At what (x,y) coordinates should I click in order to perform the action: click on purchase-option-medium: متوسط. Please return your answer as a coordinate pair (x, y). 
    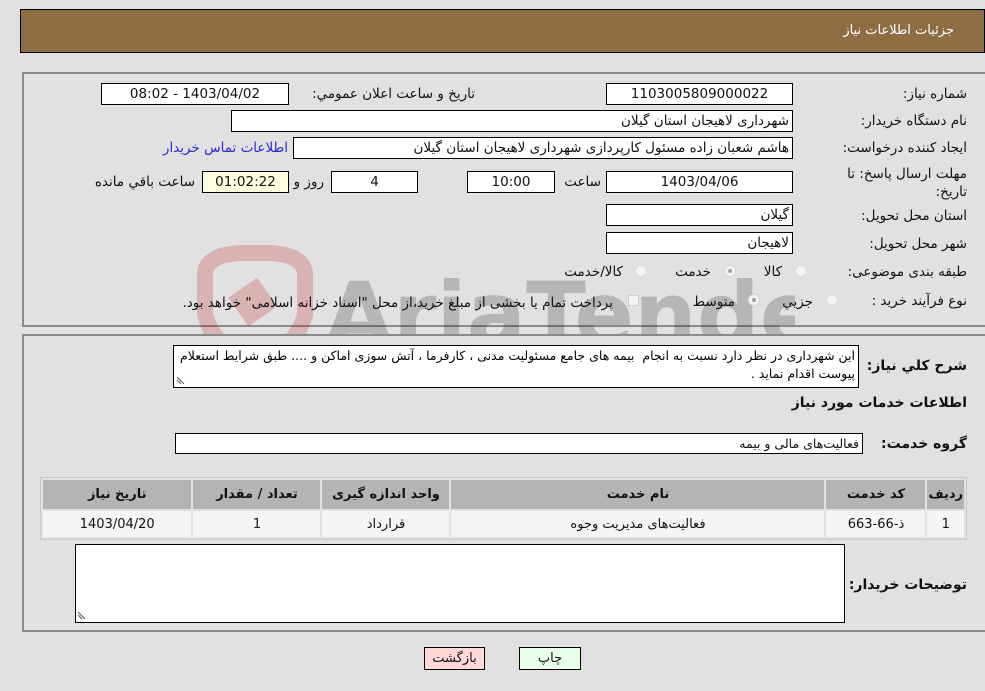
    Looking at the image, I should click on (713, 302).